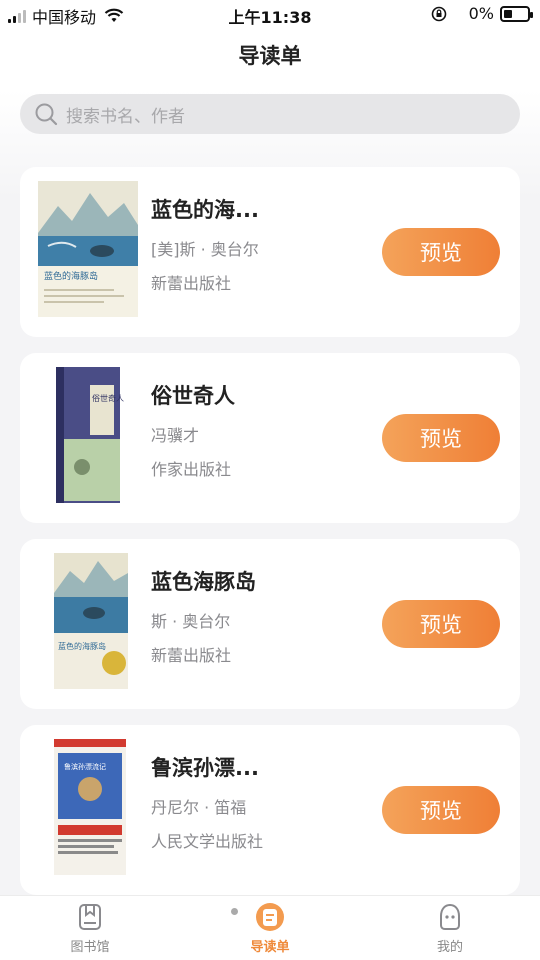 This screenshot has height=960, width=540. I want to click on cover-title: 俗世奇人, so click(108, 398).